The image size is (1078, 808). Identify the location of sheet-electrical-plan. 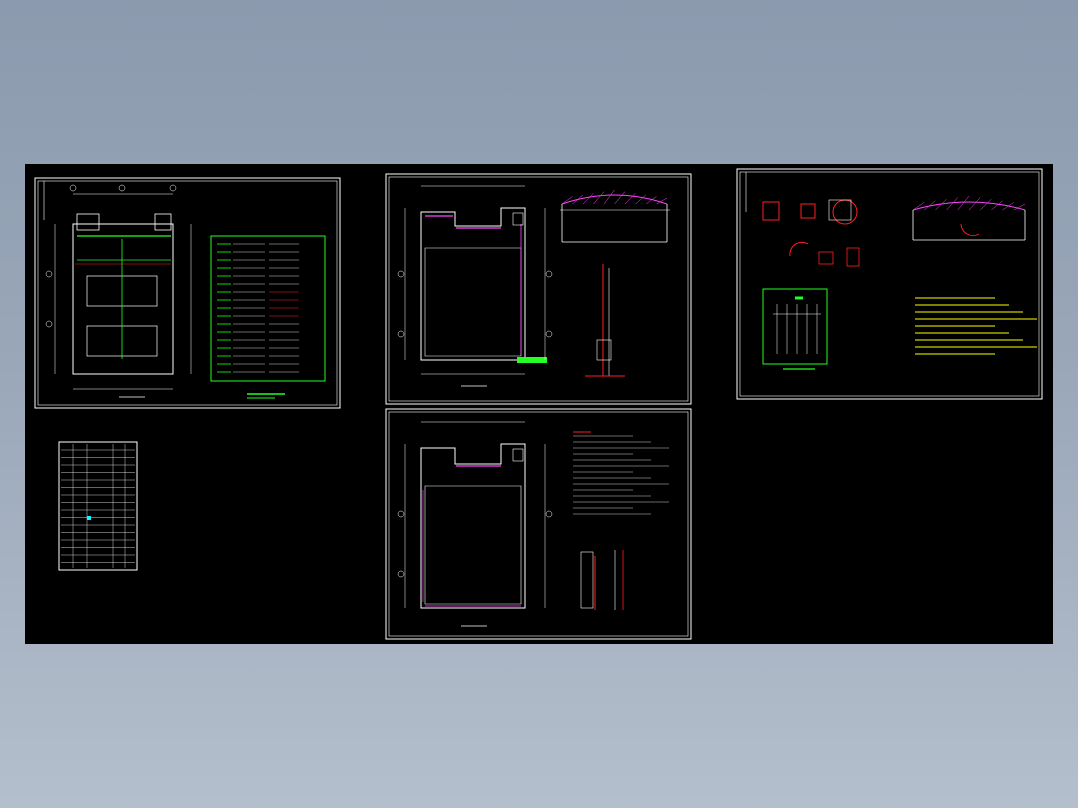
(187, 293).